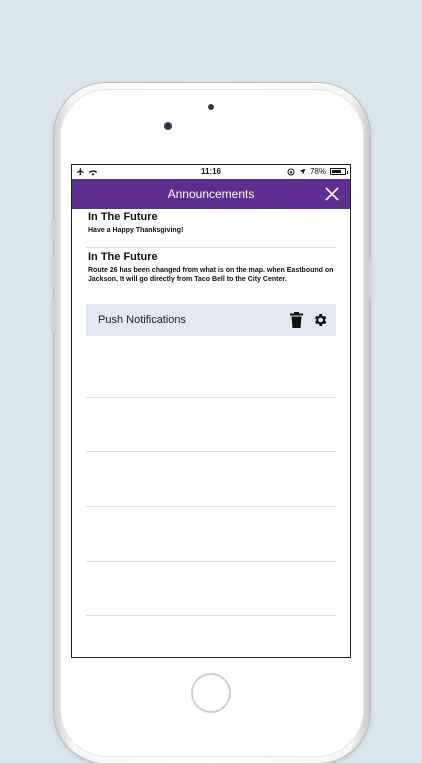  I want to click on earpiece-speaker, so click(211, 107).